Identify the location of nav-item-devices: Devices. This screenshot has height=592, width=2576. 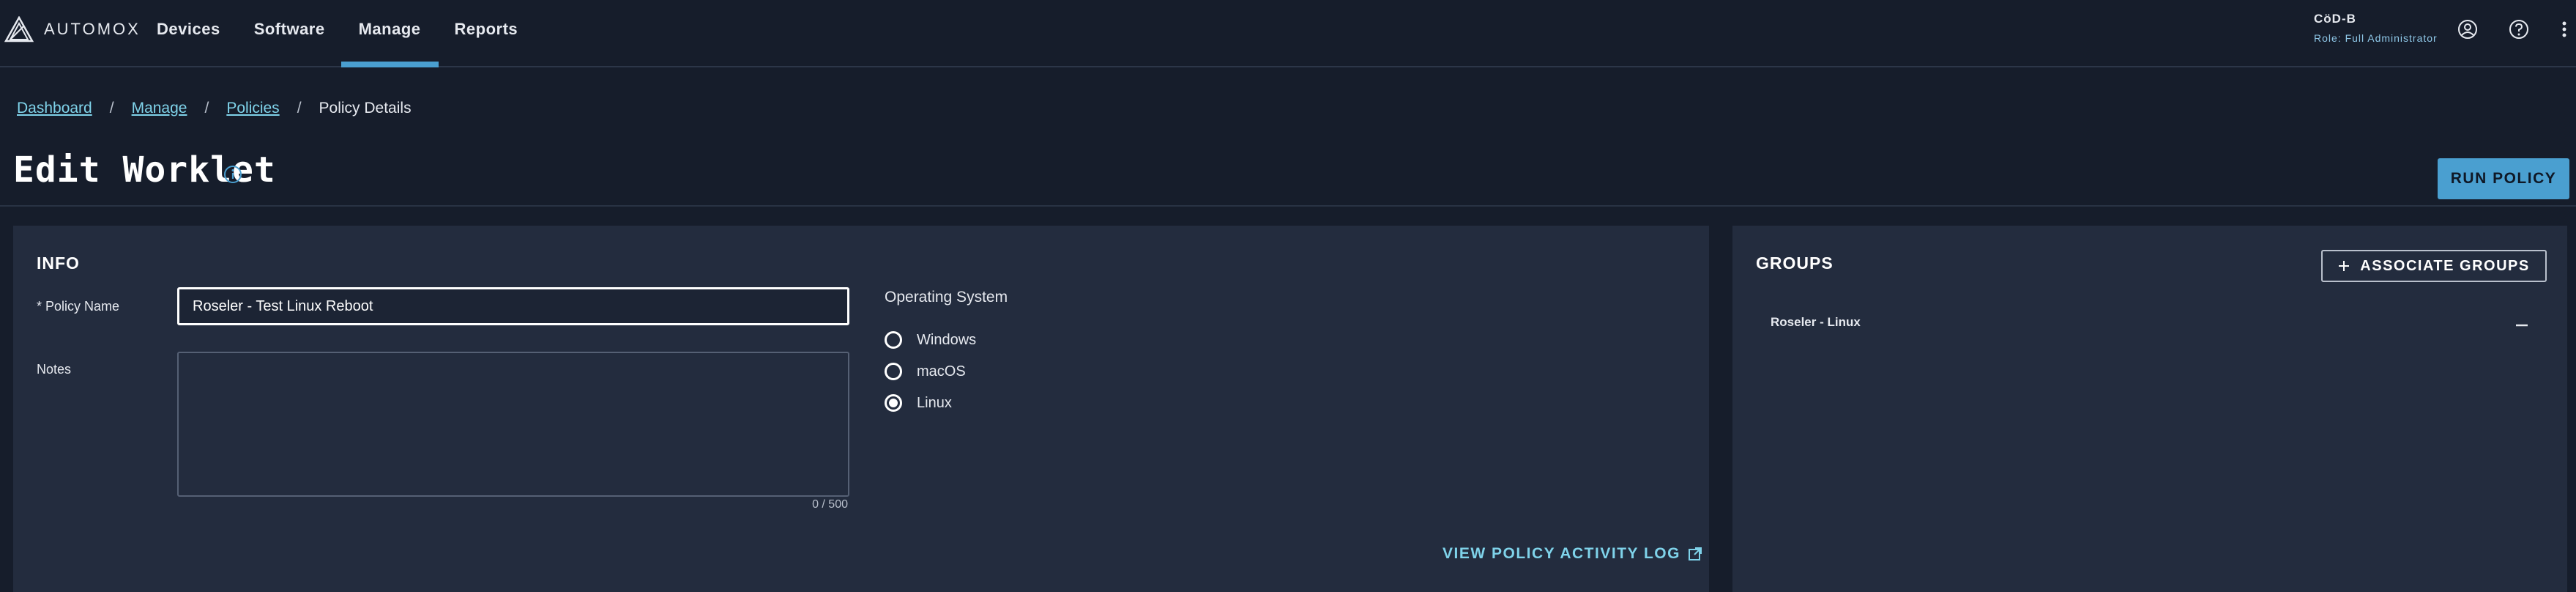
(188, 33).